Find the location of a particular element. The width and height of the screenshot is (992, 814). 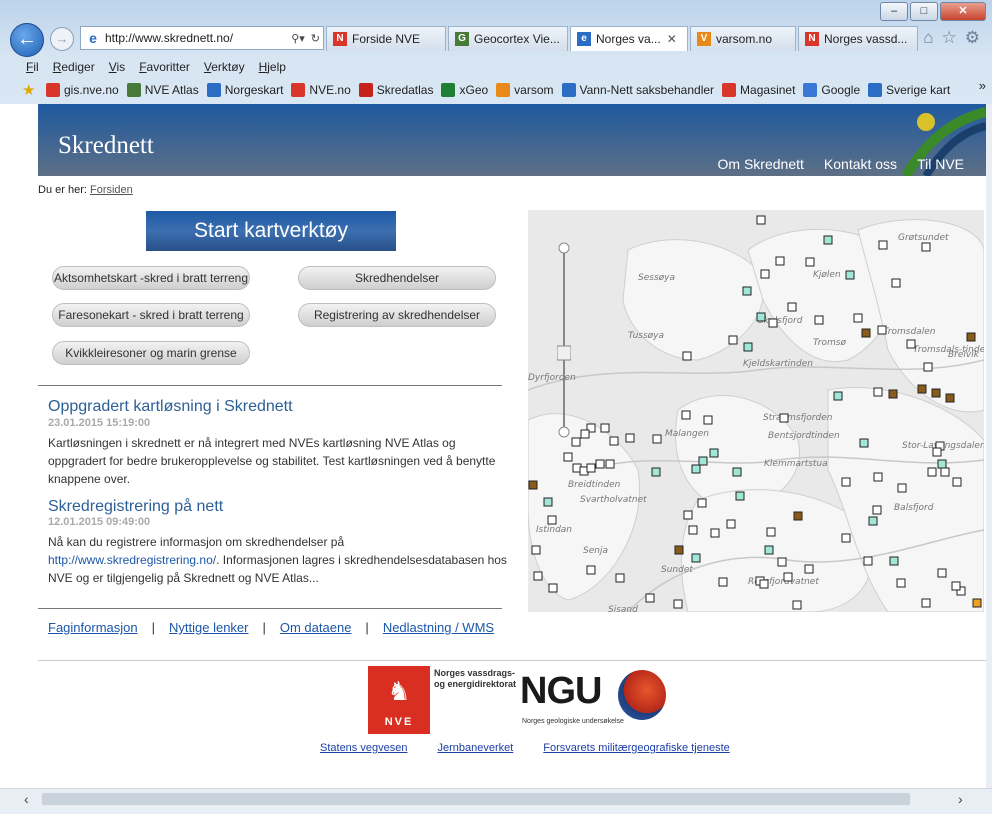

news-title-2: Skredregistrering på nett is located at coordinates (135, 507).